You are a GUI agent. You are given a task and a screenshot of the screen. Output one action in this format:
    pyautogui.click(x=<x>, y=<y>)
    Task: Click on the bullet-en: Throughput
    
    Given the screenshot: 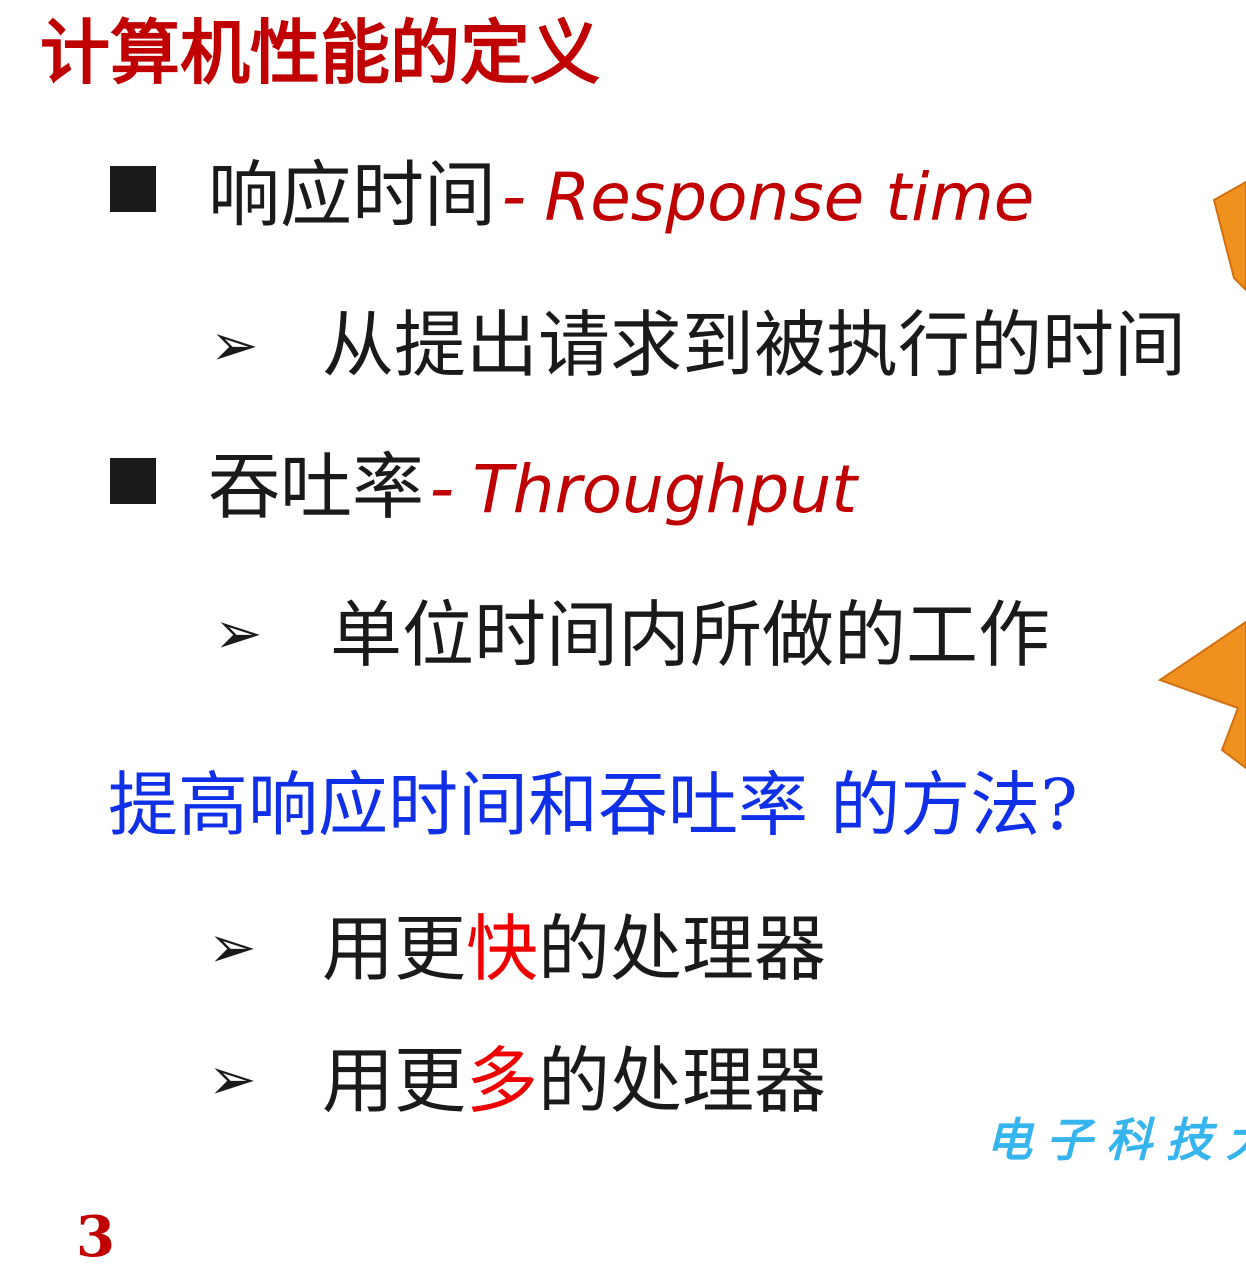 What is the action you would take?
    pyautogui.click(x=665, y=489)
    